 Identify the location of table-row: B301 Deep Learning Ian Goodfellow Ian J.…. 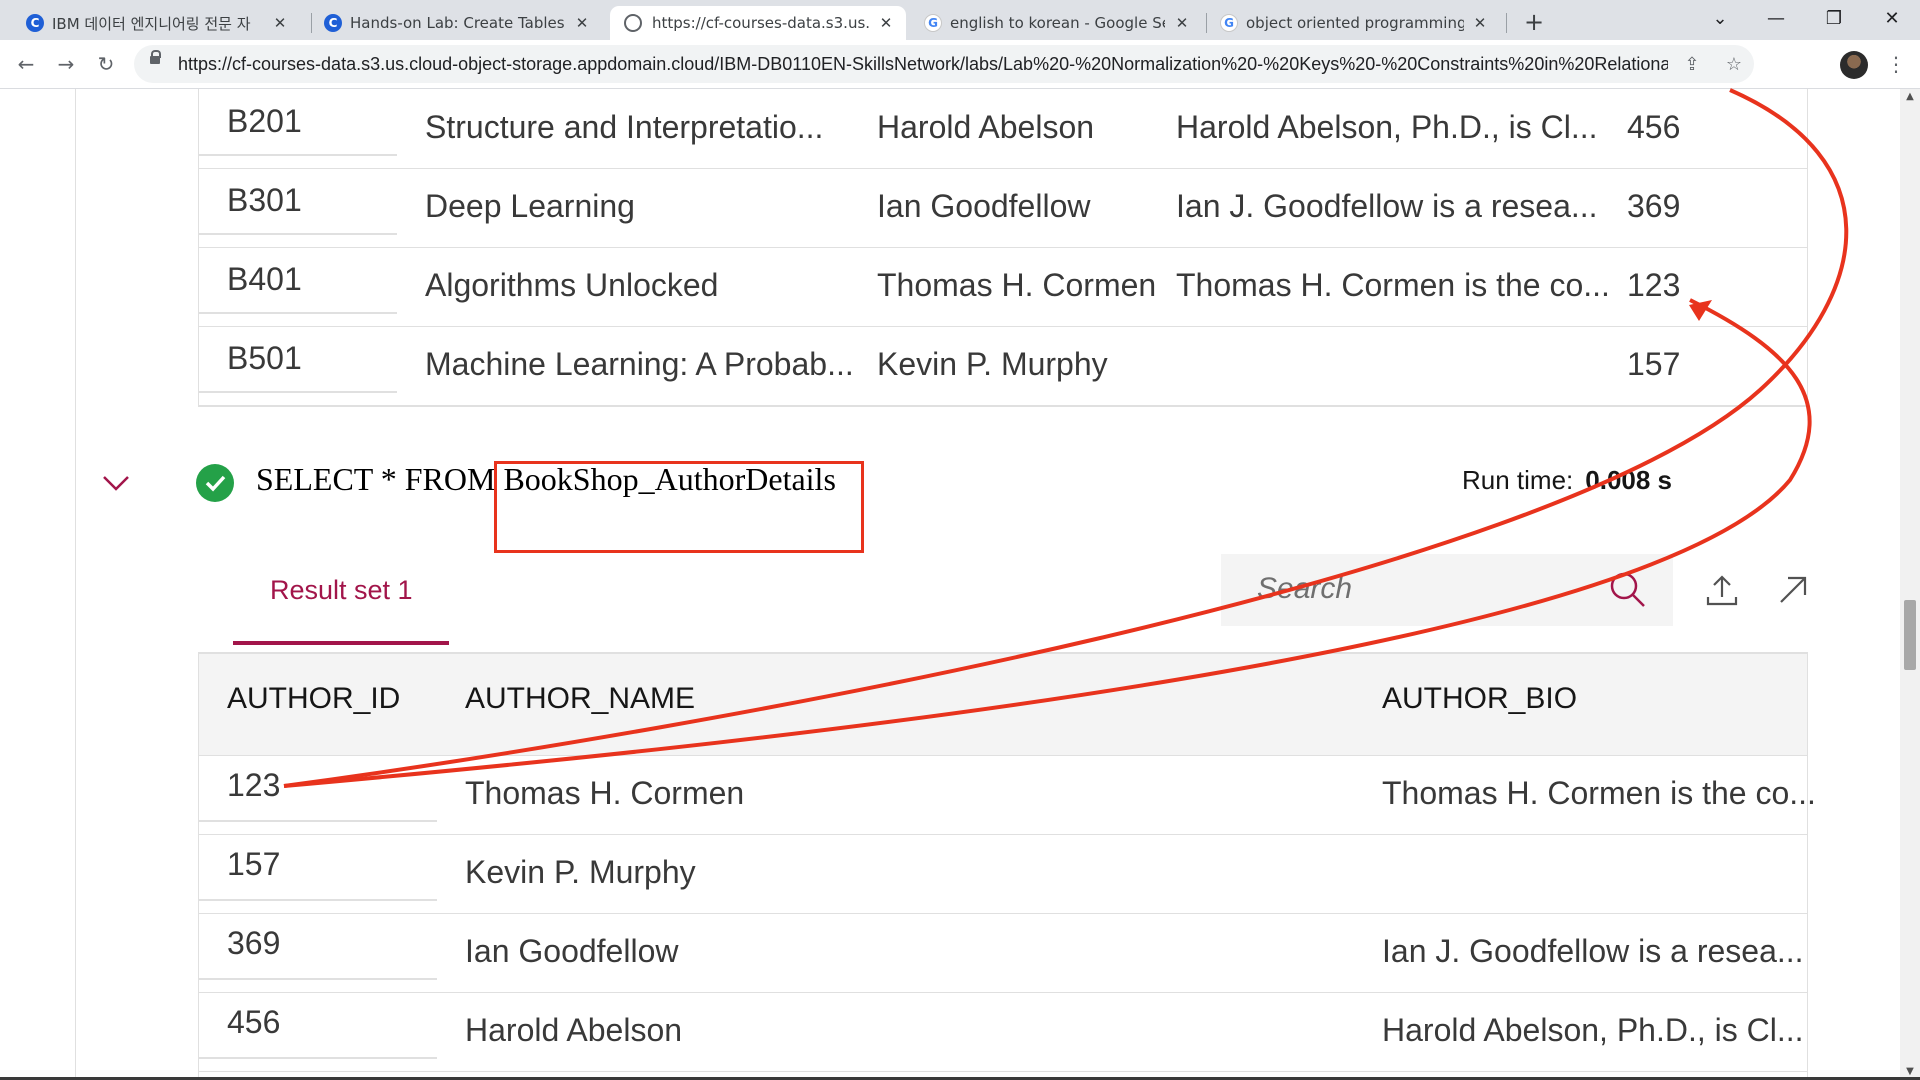
(1003, 208).